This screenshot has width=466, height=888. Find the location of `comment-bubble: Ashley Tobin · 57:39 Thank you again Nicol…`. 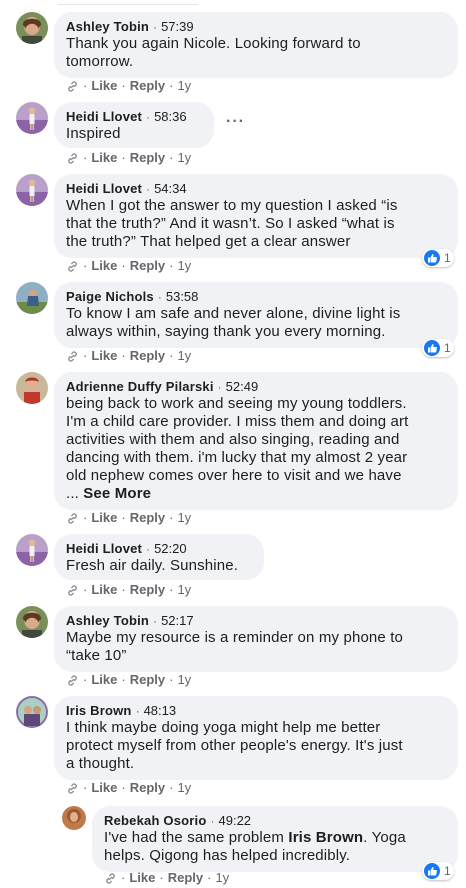

comment-bubble: Ashley Tobin · 57:39 Thank you again Nicol… is located at coordinates (256, 45).